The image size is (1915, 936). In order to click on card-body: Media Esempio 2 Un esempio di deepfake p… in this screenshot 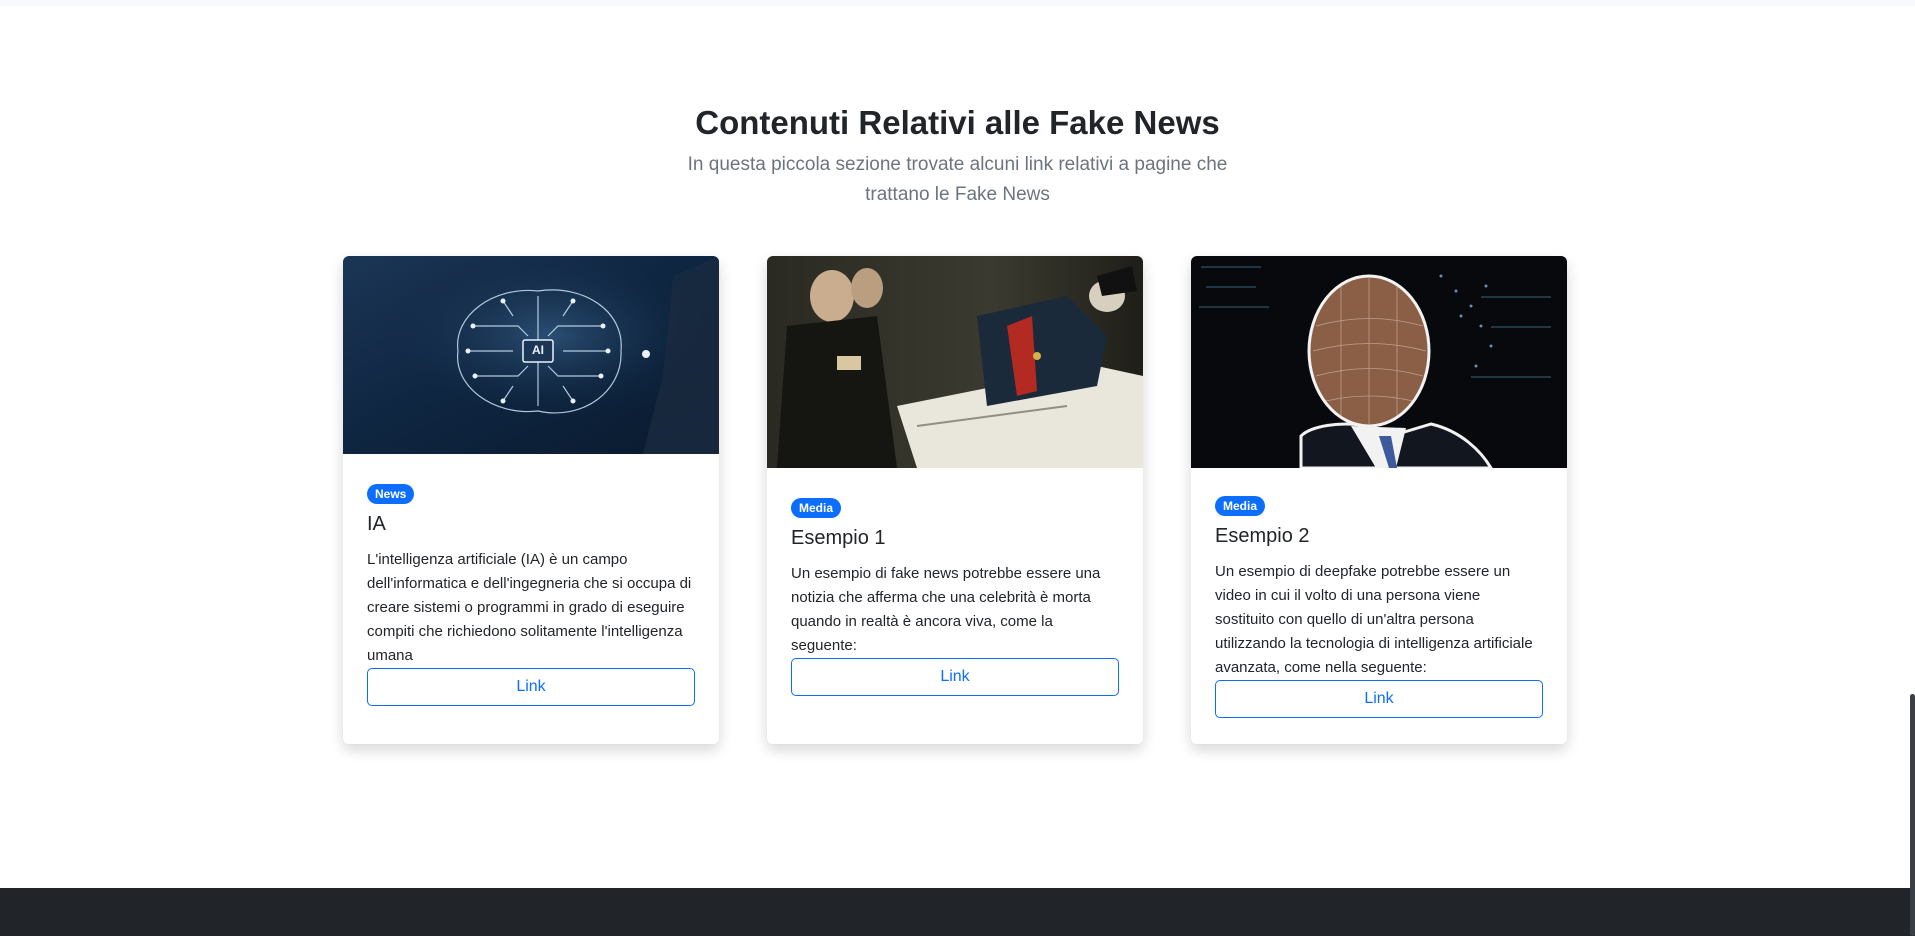, I will do `click(1379, 593)`.